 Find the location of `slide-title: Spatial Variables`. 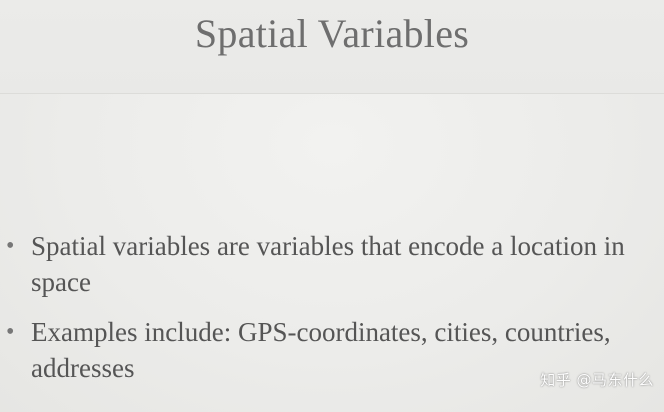

slide-title: Spatial Variables is located at coordinates (332, 33).